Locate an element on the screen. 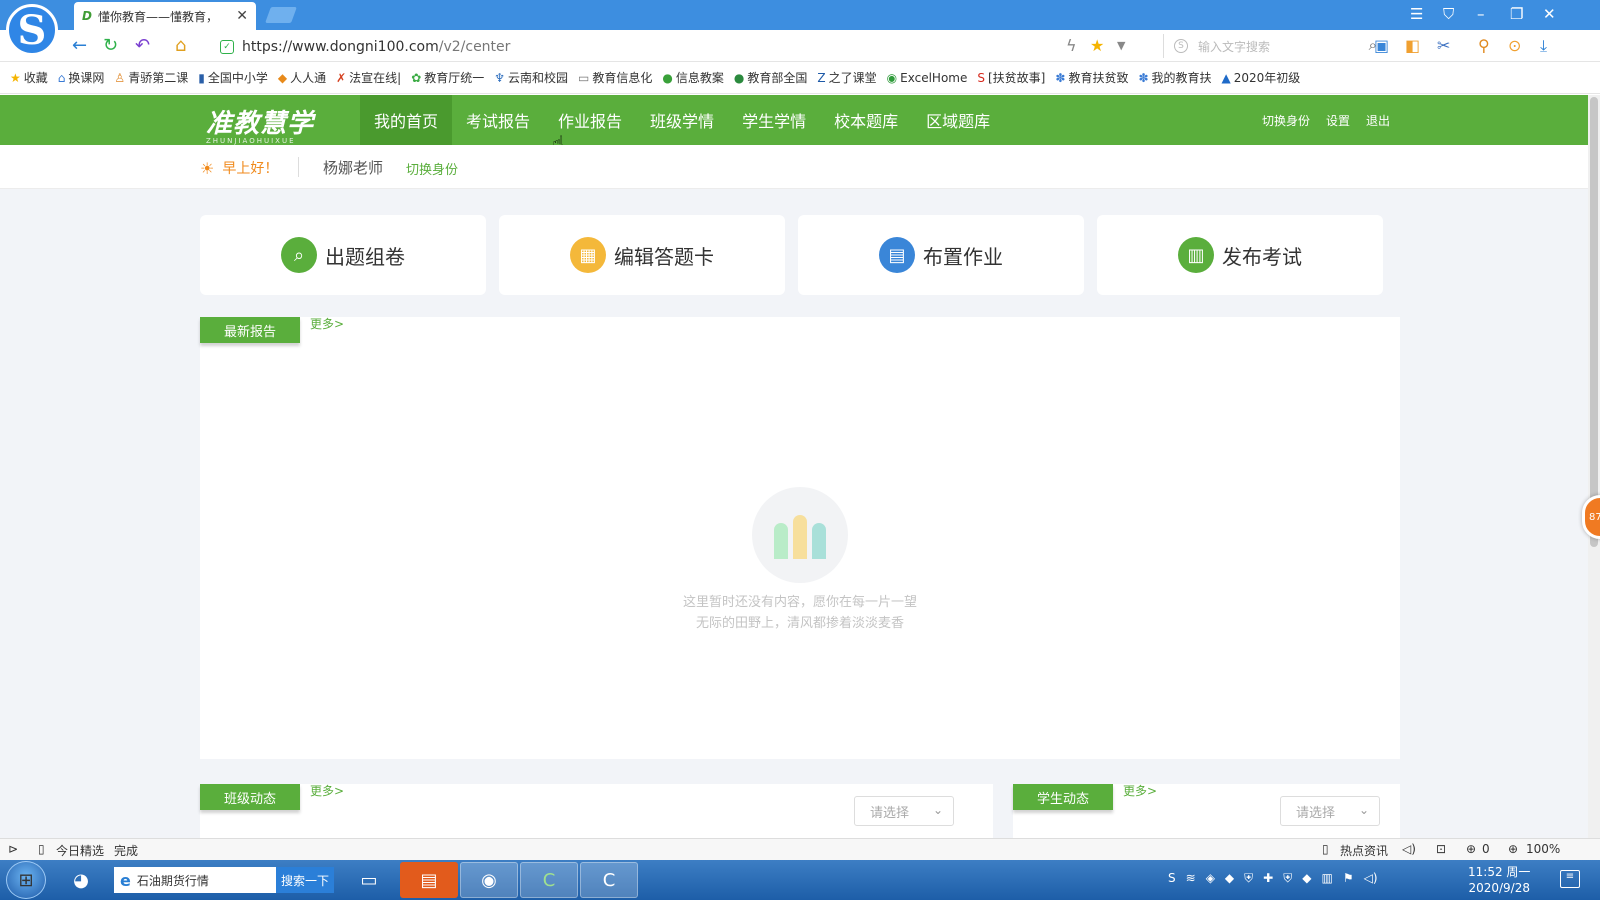  student-activity-panel: 学生动态 更多> 请选择 ⌄ is located at coordinates (1206, 811).